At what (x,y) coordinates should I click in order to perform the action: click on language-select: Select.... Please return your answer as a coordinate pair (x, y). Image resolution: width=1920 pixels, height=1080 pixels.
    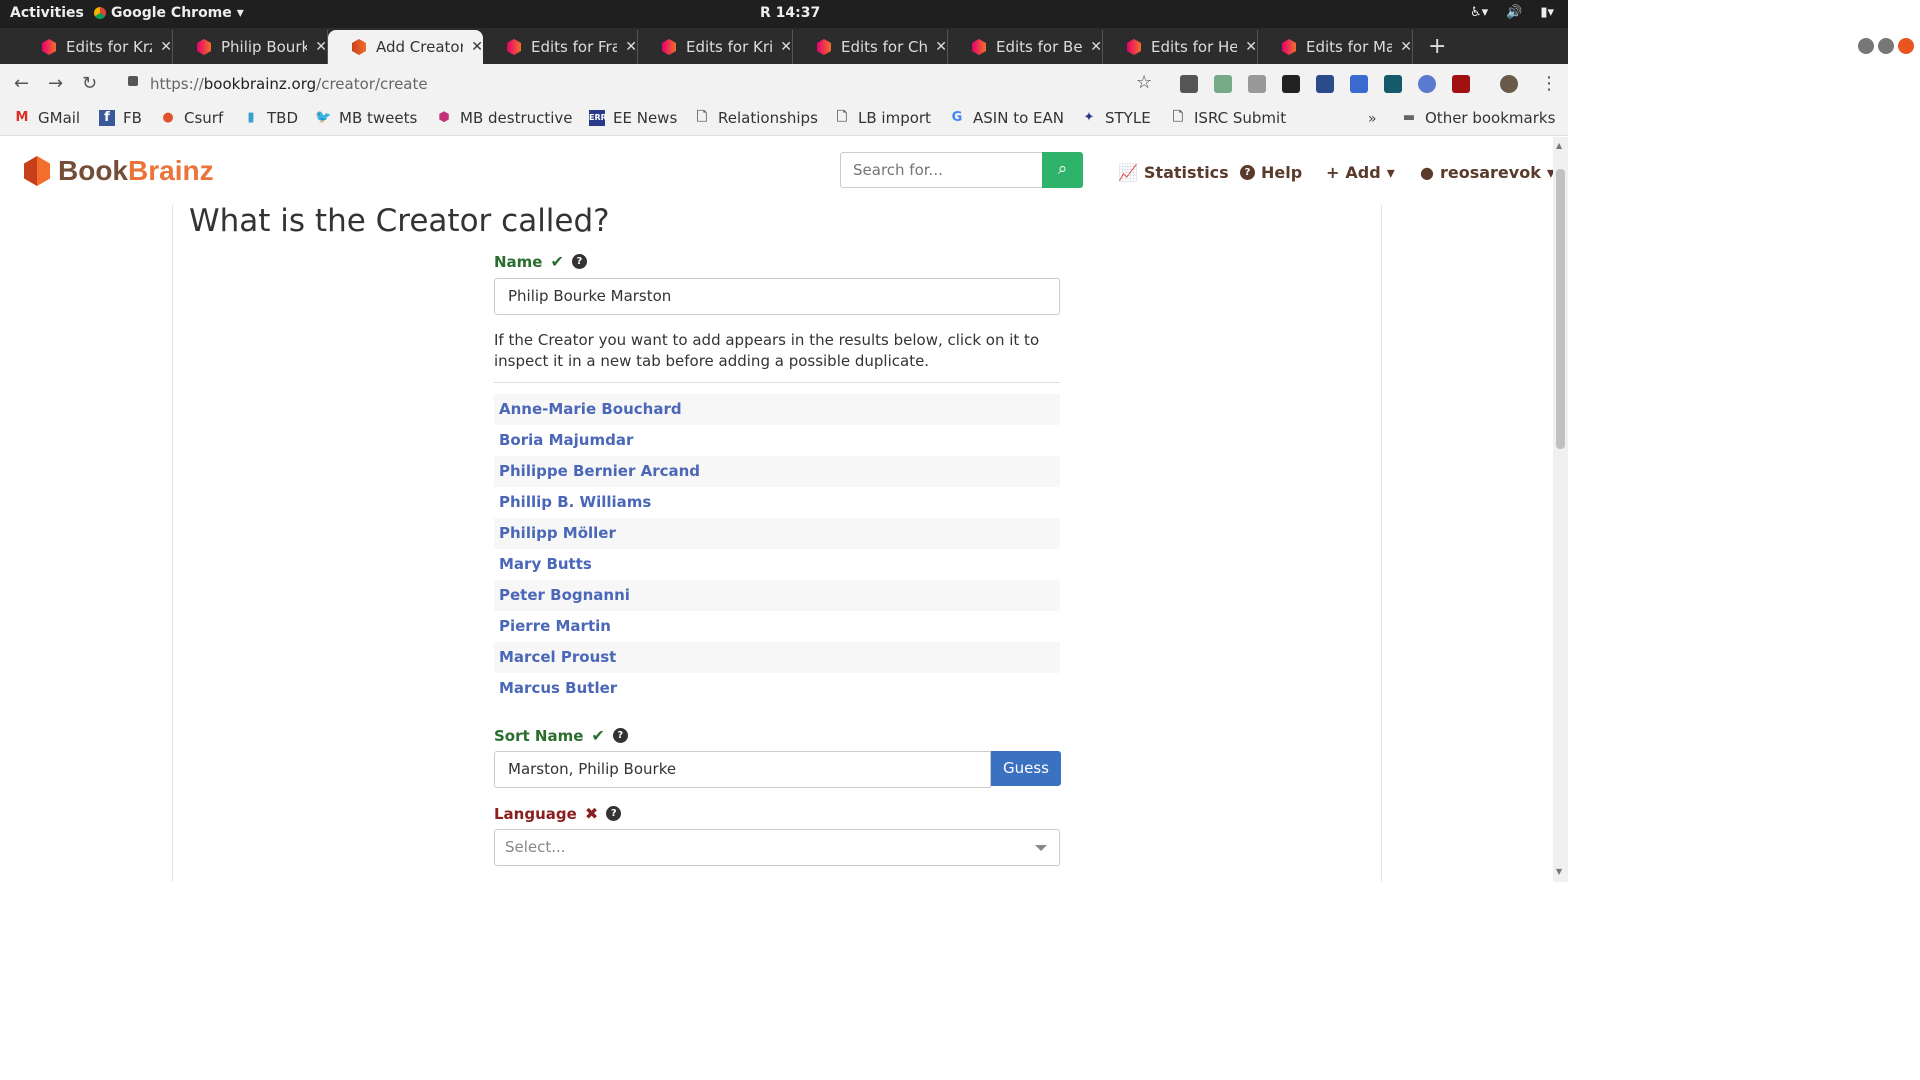
    Looking at the image, I should click on (777, 847).